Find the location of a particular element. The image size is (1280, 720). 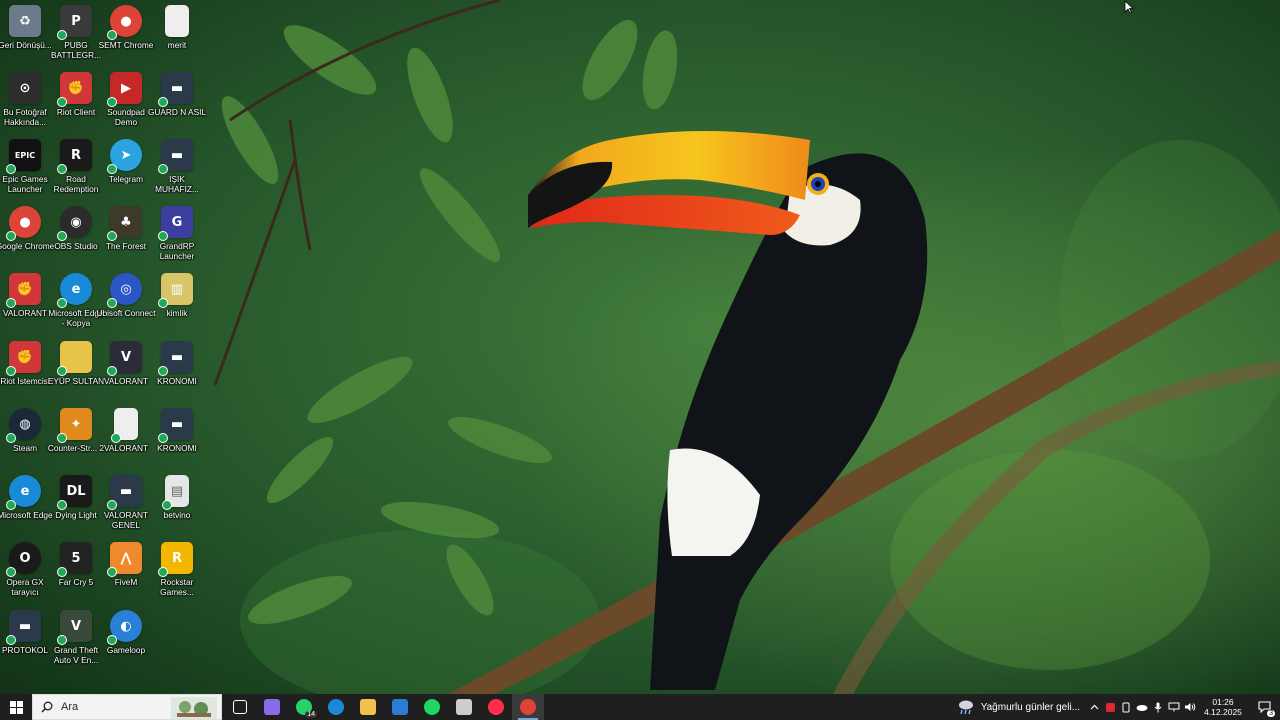

clock: 01:26 4.12.2025 is located at coordinates (1223, 707).